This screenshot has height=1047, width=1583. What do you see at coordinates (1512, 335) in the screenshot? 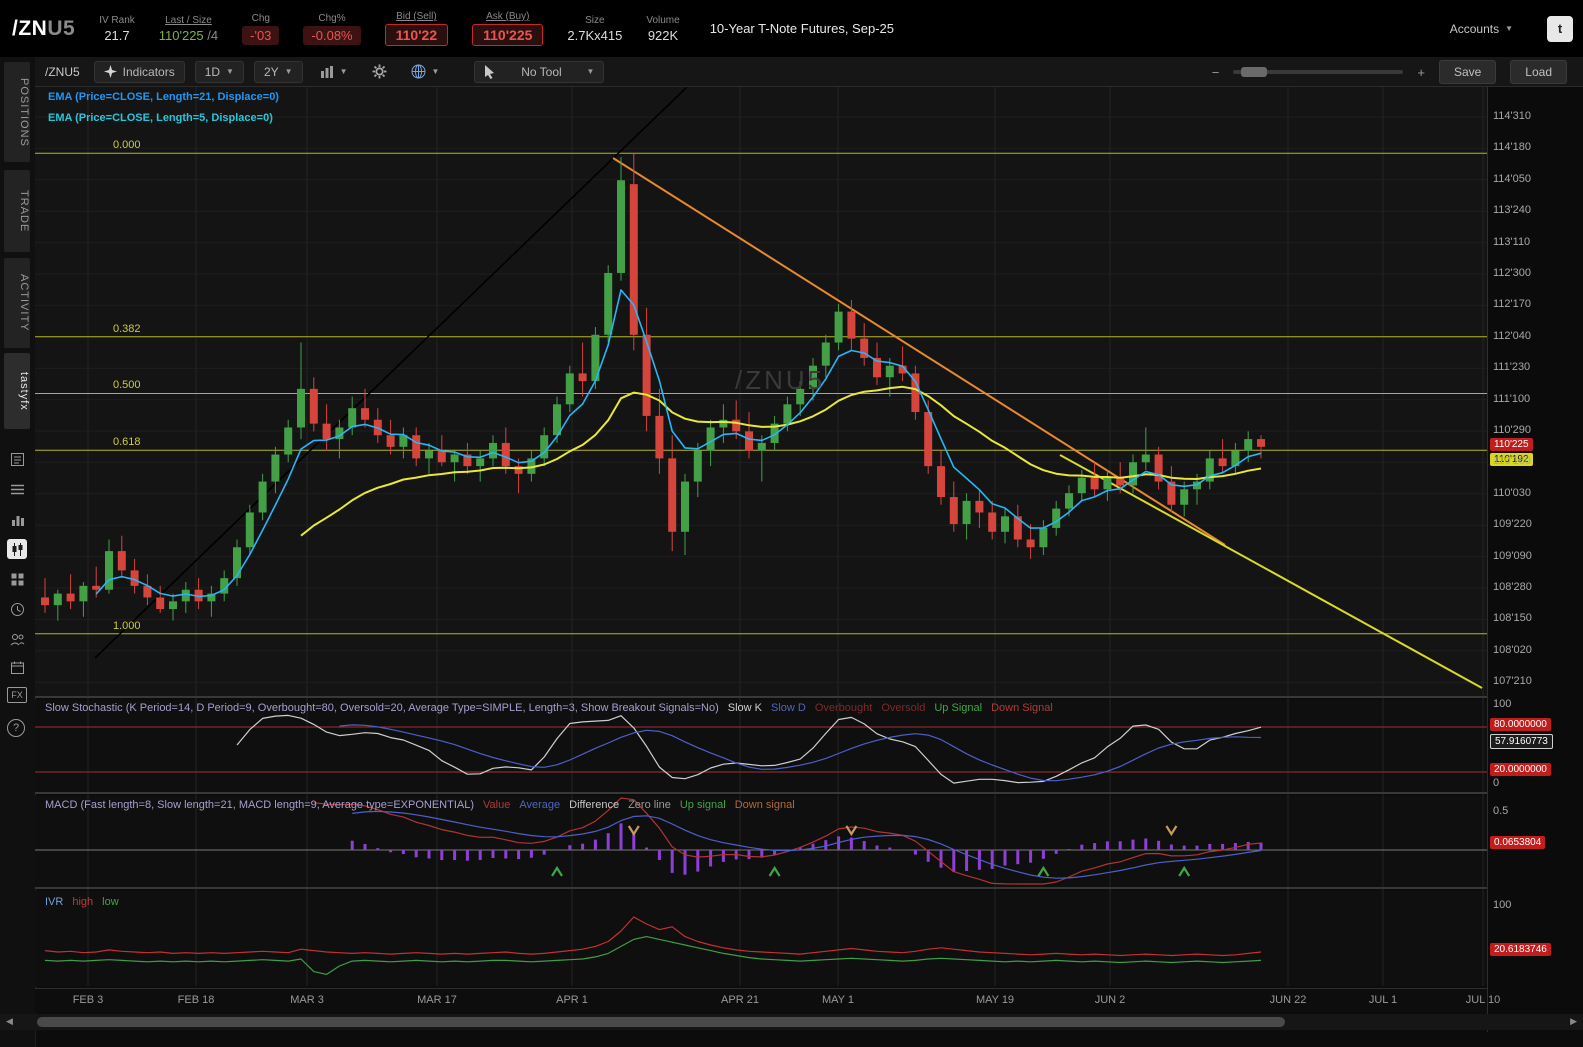
I see `price-axis-label: 112'040` at bounding box center [1512, 335].